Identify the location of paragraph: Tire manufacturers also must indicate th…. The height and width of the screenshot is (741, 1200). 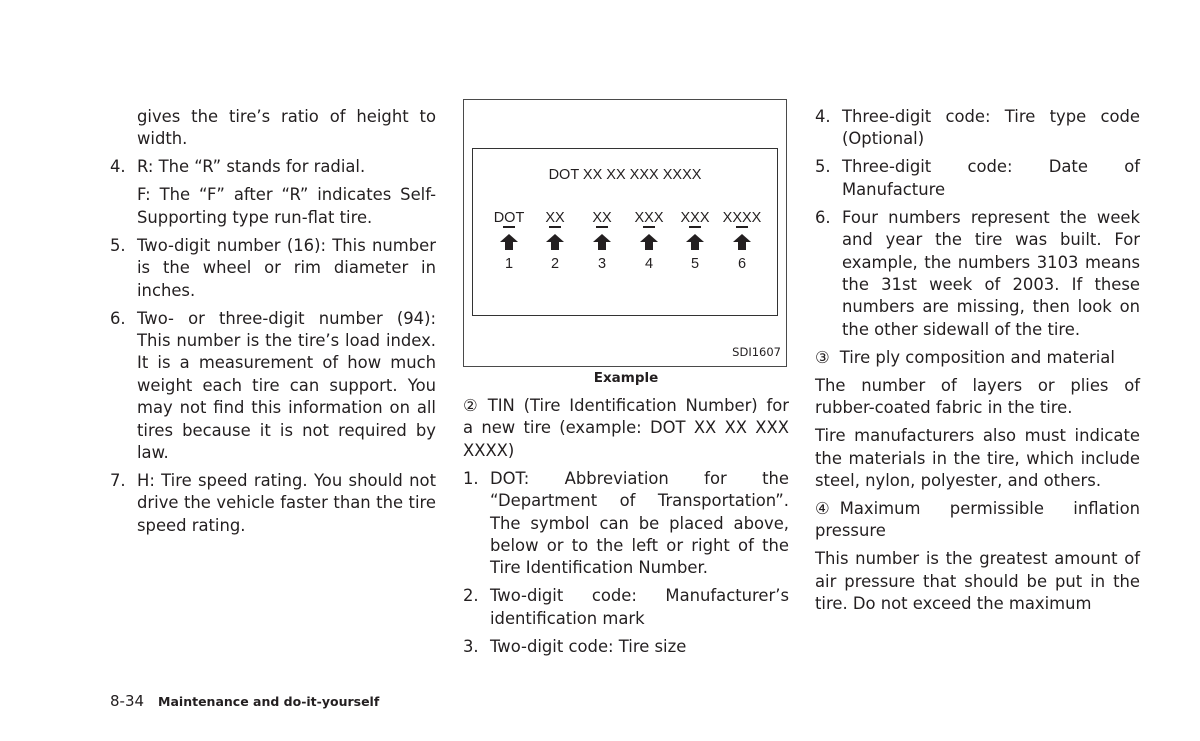
(977, 458).